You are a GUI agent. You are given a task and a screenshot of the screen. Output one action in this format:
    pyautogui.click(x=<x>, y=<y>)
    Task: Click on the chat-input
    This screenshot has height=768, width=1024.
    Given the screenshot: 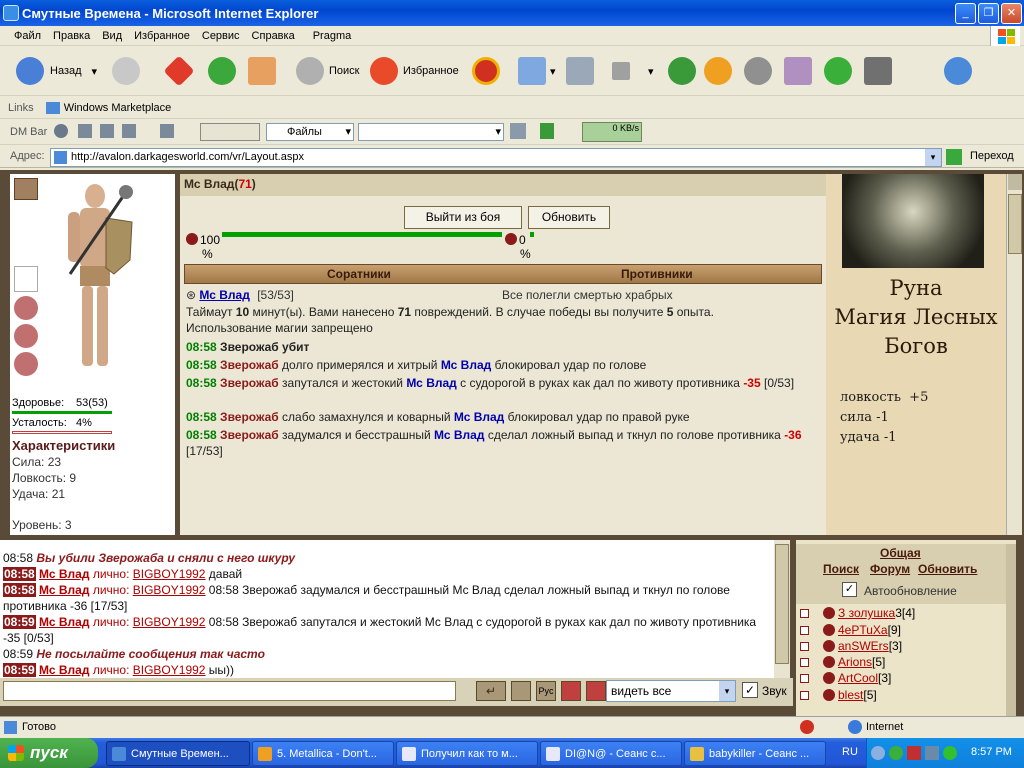 What is the action you would take?
    pyautogui.click(x=229, y=691)
    